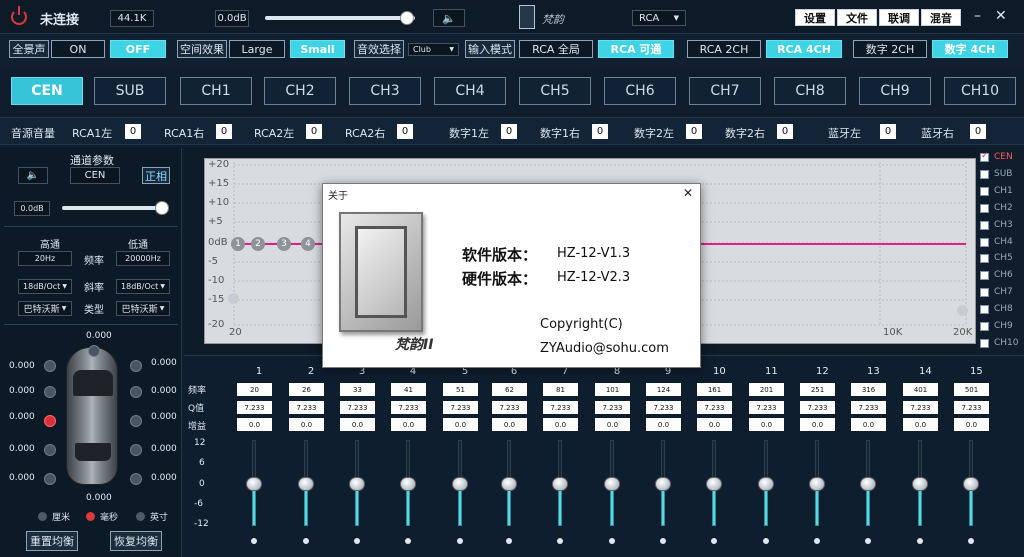 This screenshot has width=1024, height=557. I want to click on tab-ch5: CH5, so click(555, 91).